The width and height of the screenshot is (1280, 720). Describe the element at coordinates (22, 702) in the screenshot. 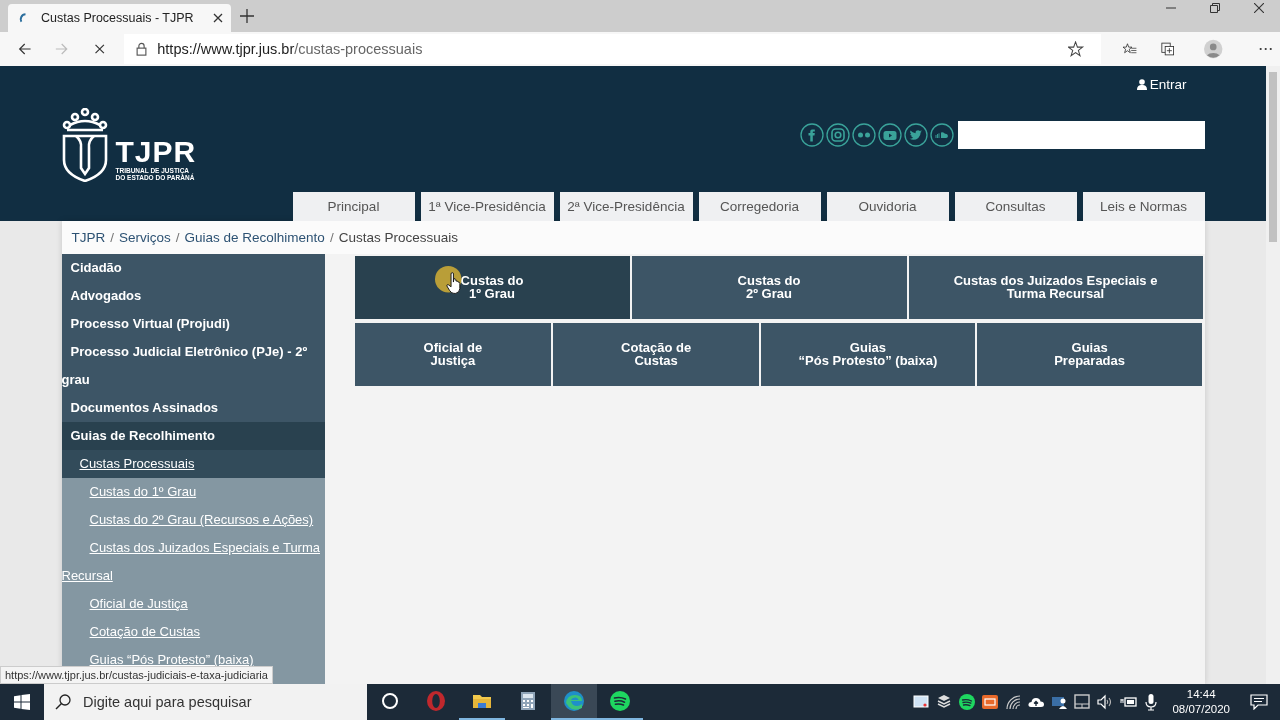

I see `windows-start-icon` at that location.